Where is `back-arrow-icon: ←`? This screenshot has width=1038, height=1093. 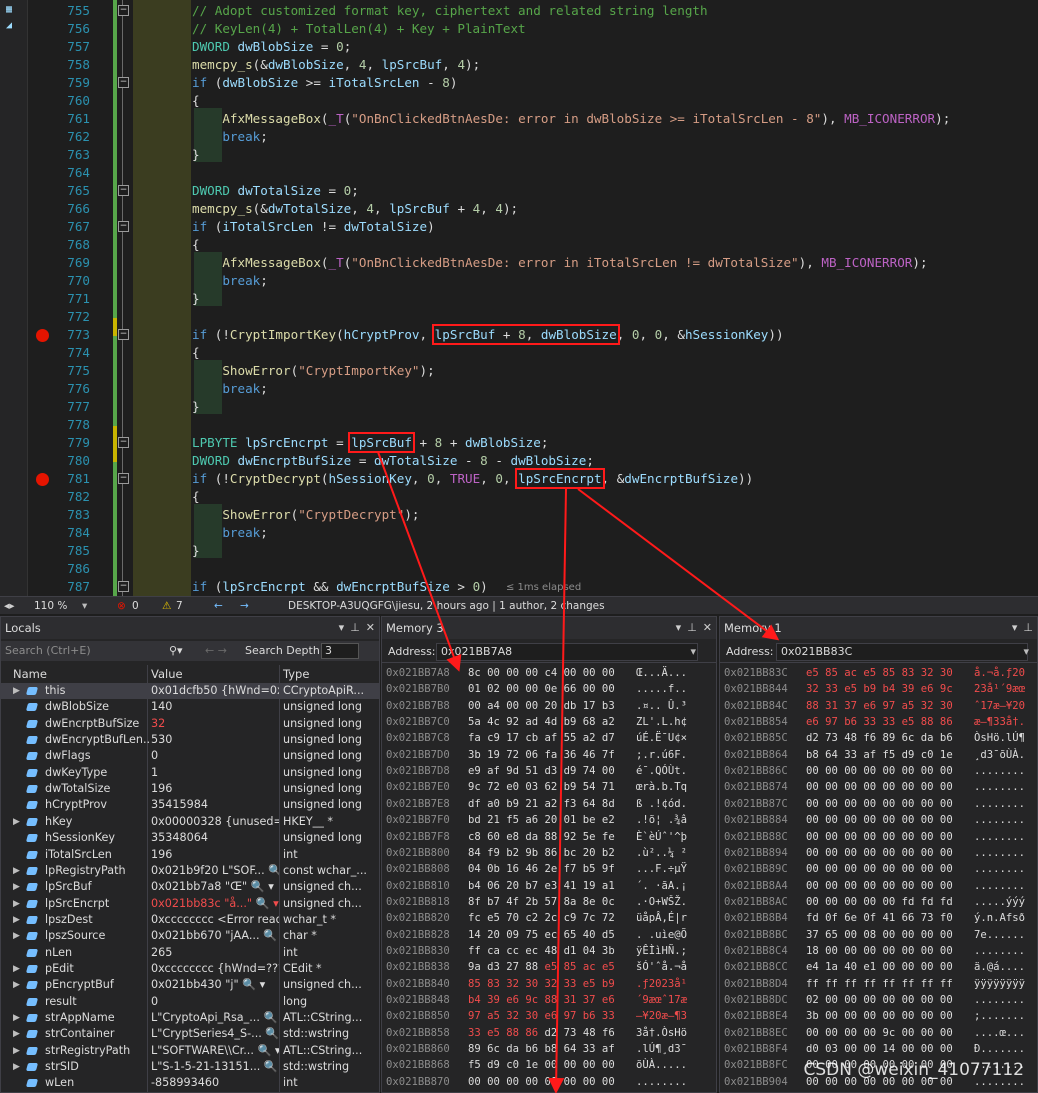
back-arrow-icon: ← is located at coordinates (218, 606).